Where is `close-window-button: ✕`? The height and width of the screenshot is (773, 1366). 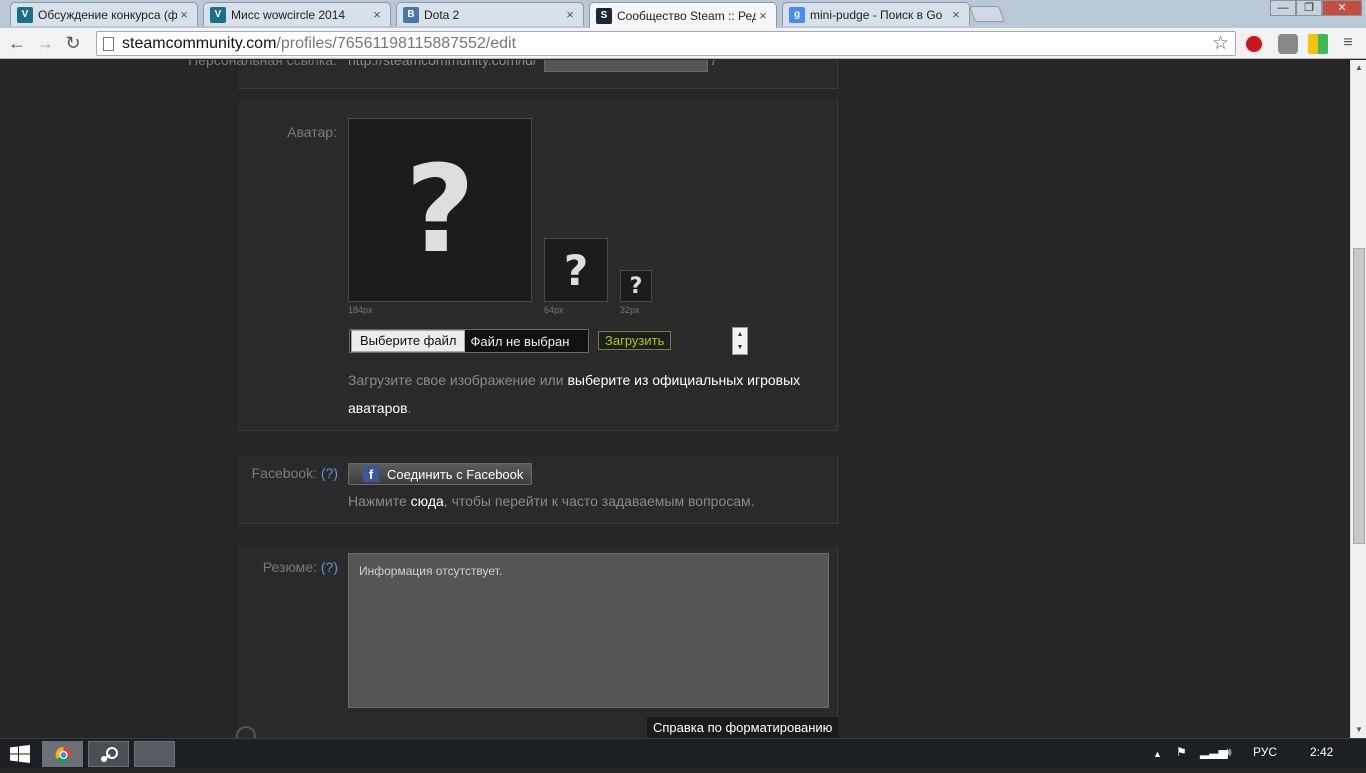
close-window-button: ✕ is located at coordinates (1342, 8).